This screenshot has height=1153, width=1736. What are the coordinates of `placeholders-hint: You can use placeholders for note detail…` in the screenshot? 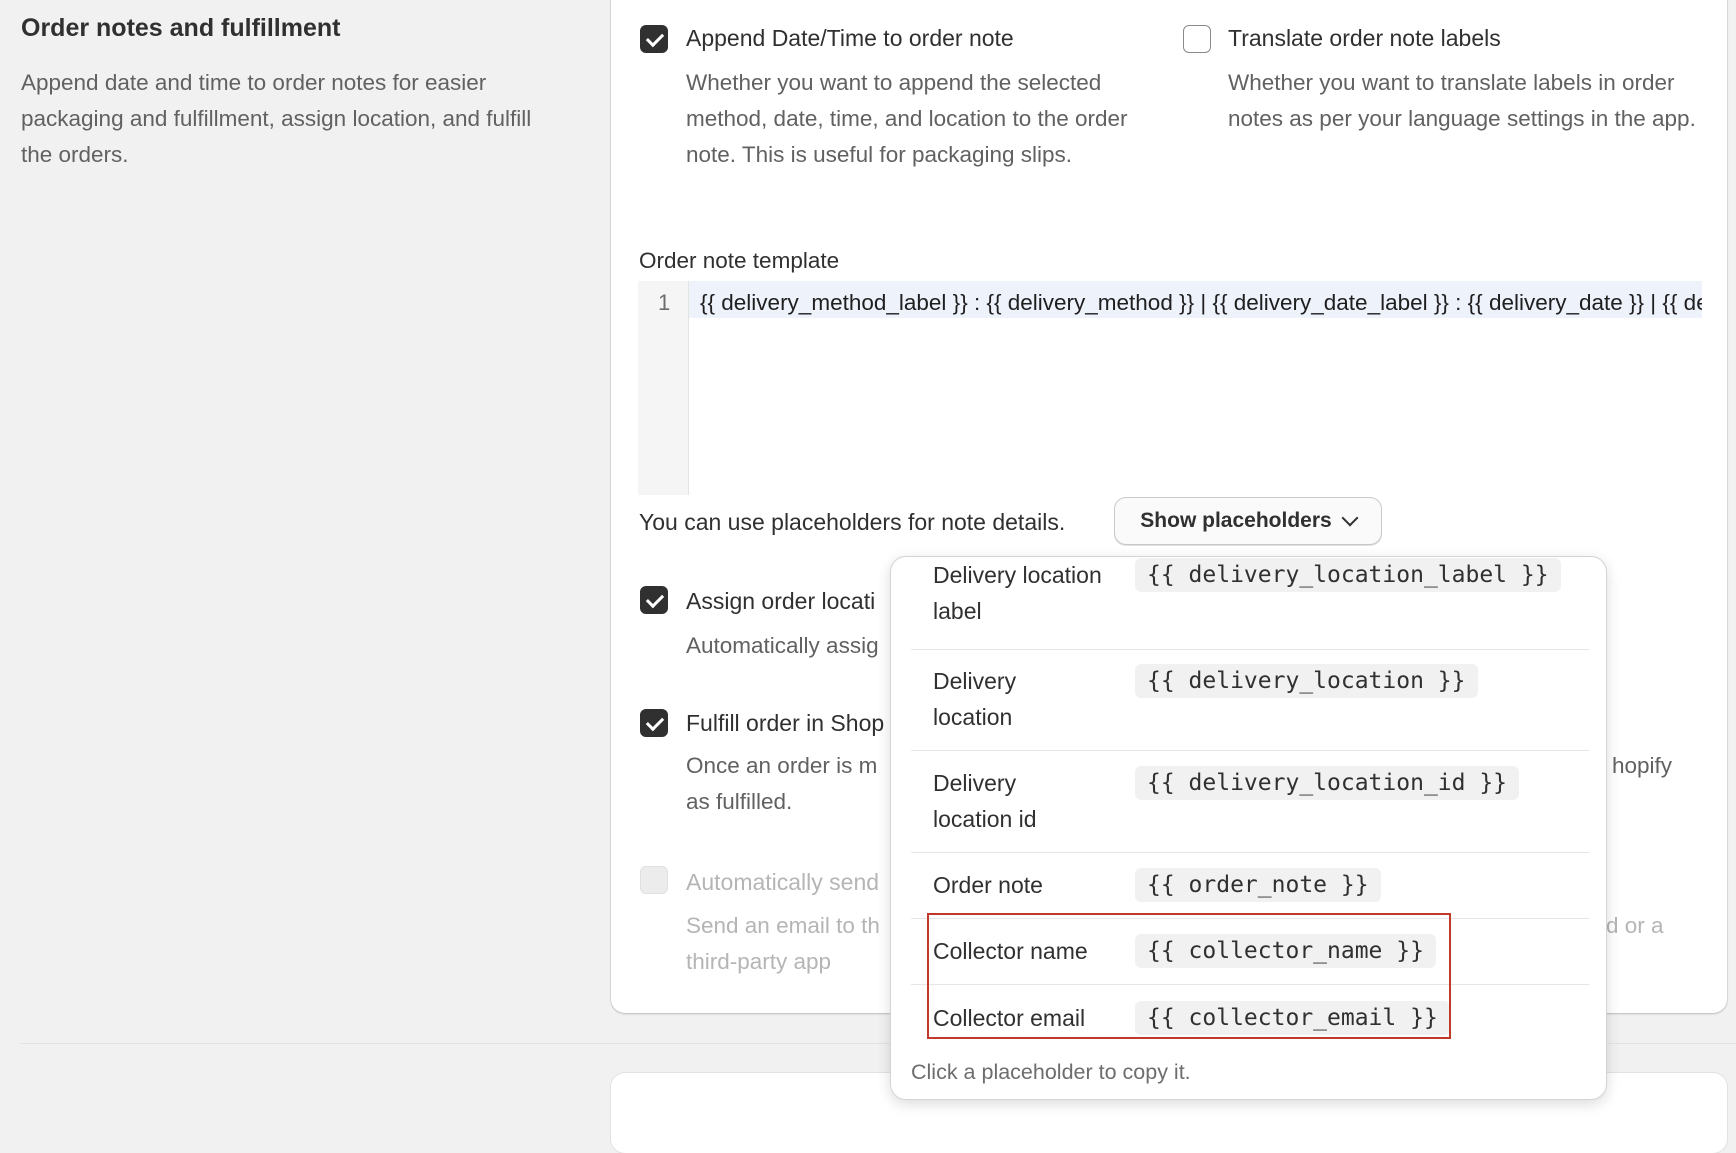 It's located at (852, 522).